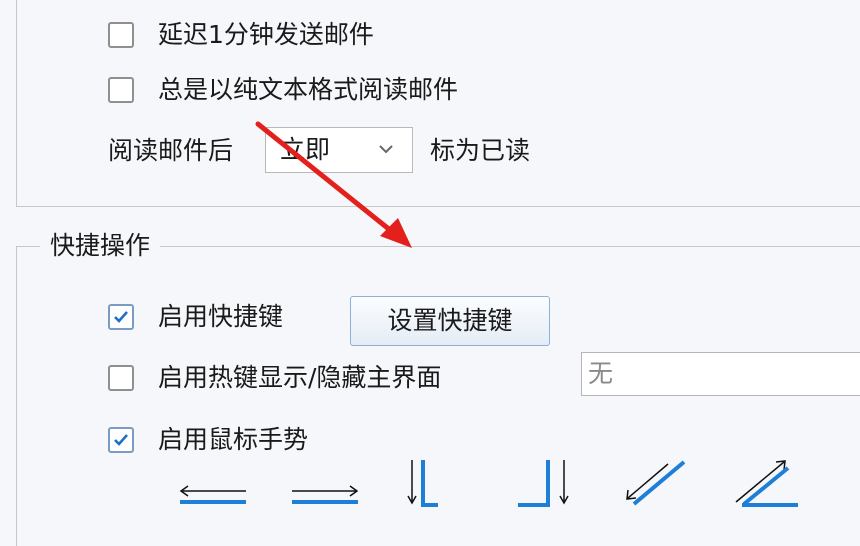  What do you see at coordinates (121, 378) in the screenshot?
I see `hotkey-toggle-checkbox` at bounding box center [121, 378].